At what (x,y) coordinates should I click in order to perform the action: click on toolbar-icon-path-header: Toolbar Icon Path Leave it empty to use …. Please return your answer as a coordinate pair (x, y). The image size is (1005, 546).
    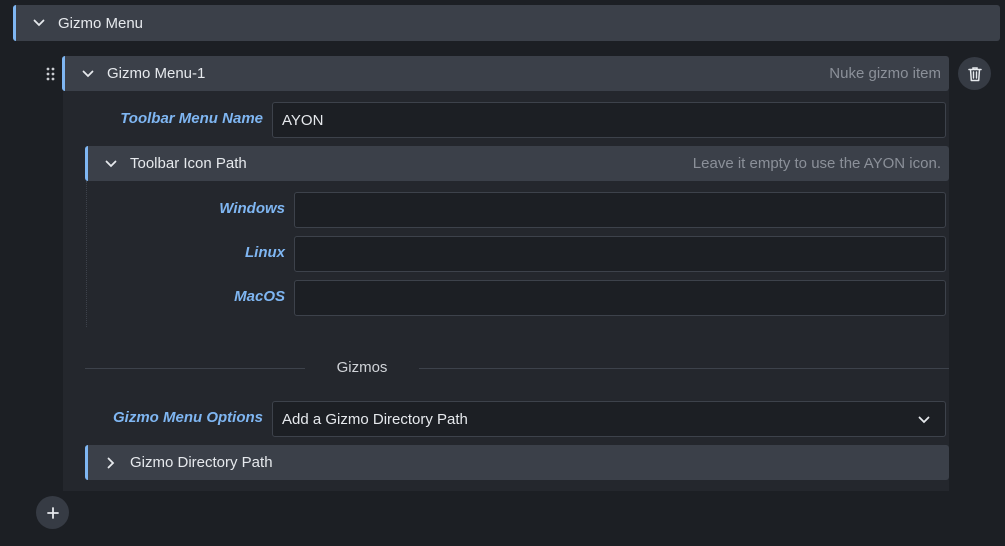
    Looking at the image, I should click on (517, 163).